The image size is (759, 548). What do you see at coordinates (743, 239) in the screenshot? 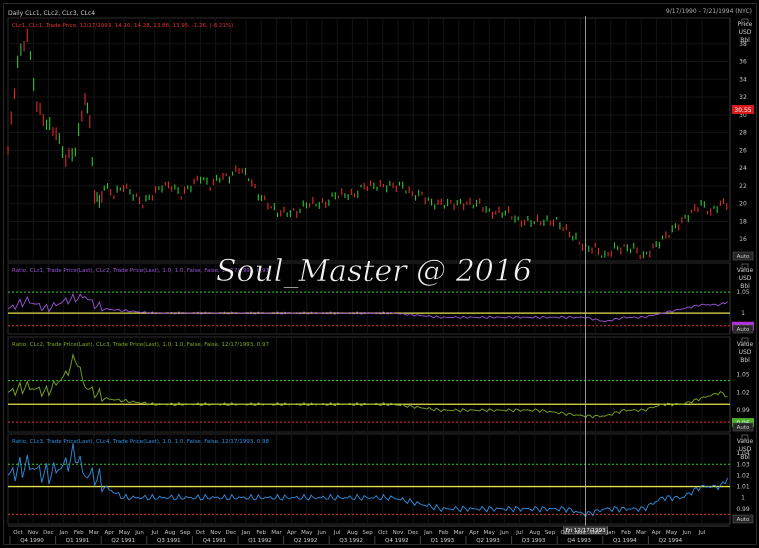
I see `price-tick-label: 16` at bounding box center [743, 239].